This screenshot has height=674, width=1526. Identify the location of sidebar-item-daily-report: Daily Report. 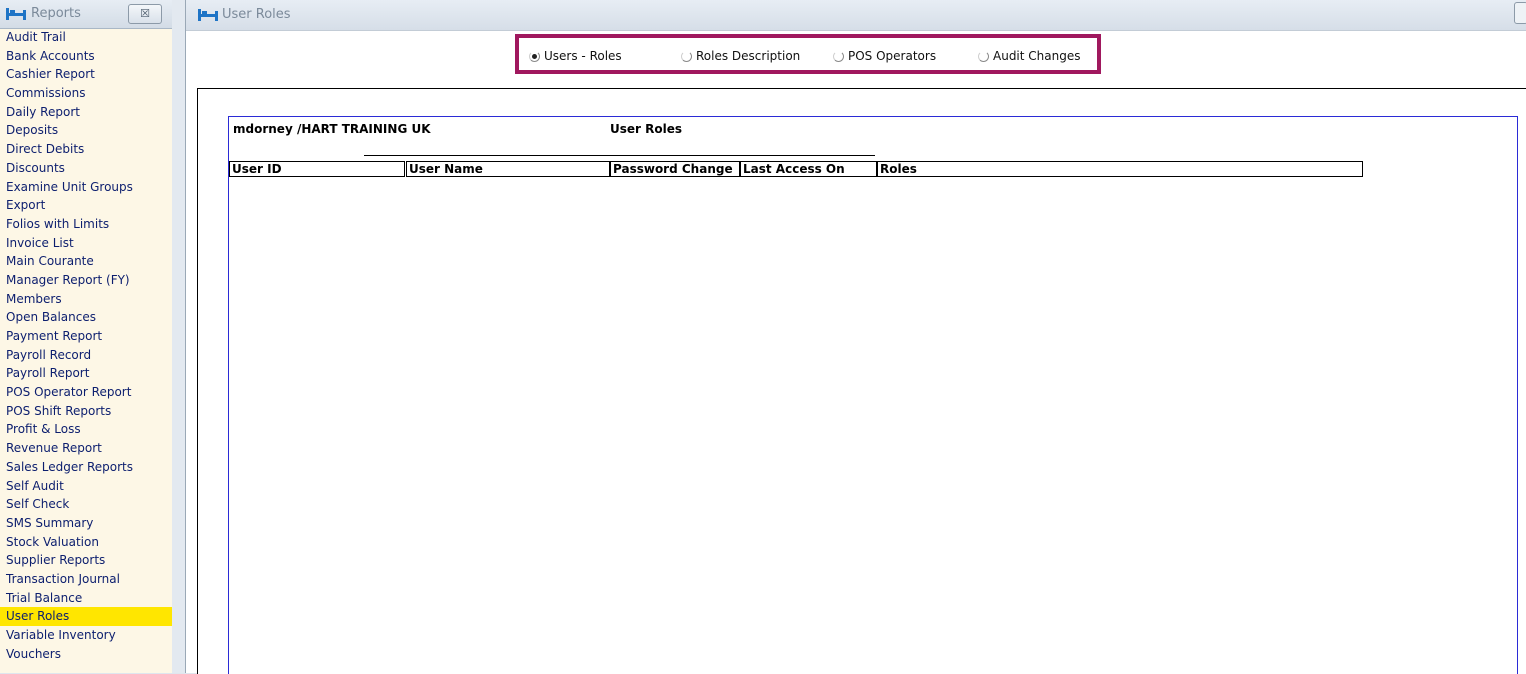
(86, 112).